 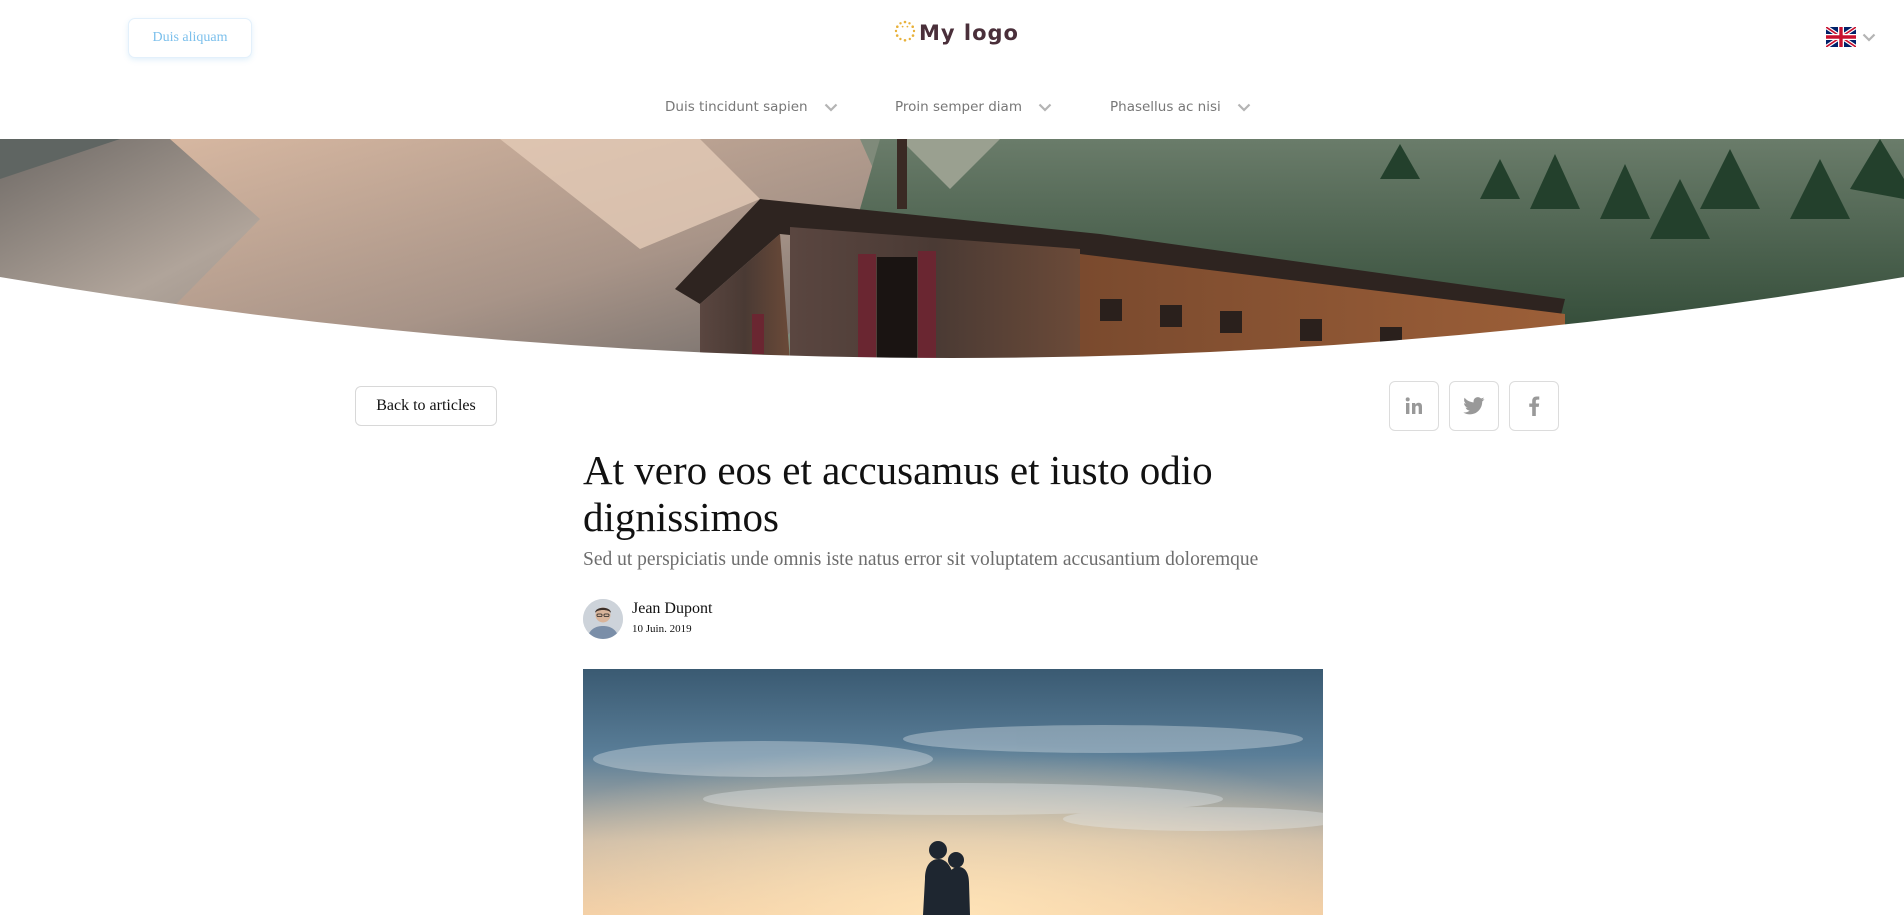 I want to click on logo-text: My logo, so click(x=969, y=33).